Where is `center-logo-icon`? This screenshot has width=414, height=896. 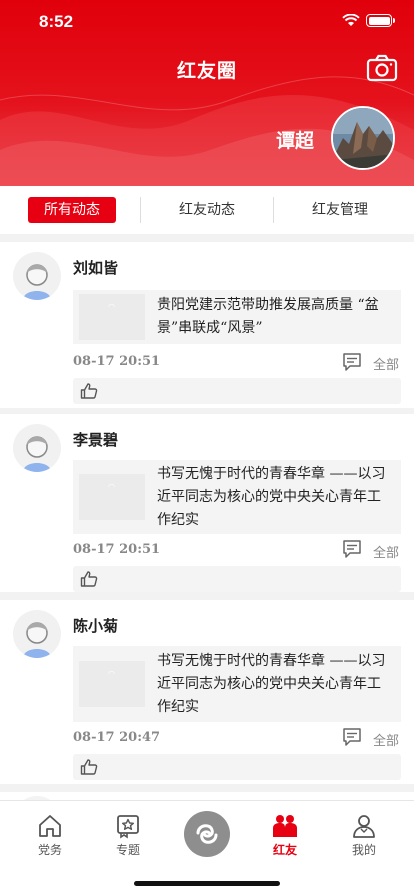
center-logo-icon is located at coordinates (207, 834).